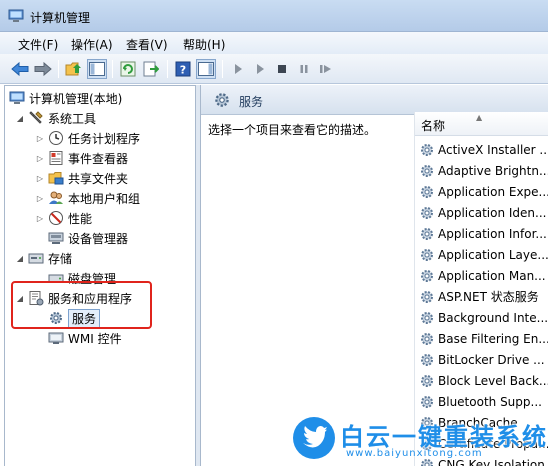 This screenshot has height=466, width=548. Describe the element at coordinates (38, 44) in the screenshot. I see `menu-file: 文件(F)` at that location.